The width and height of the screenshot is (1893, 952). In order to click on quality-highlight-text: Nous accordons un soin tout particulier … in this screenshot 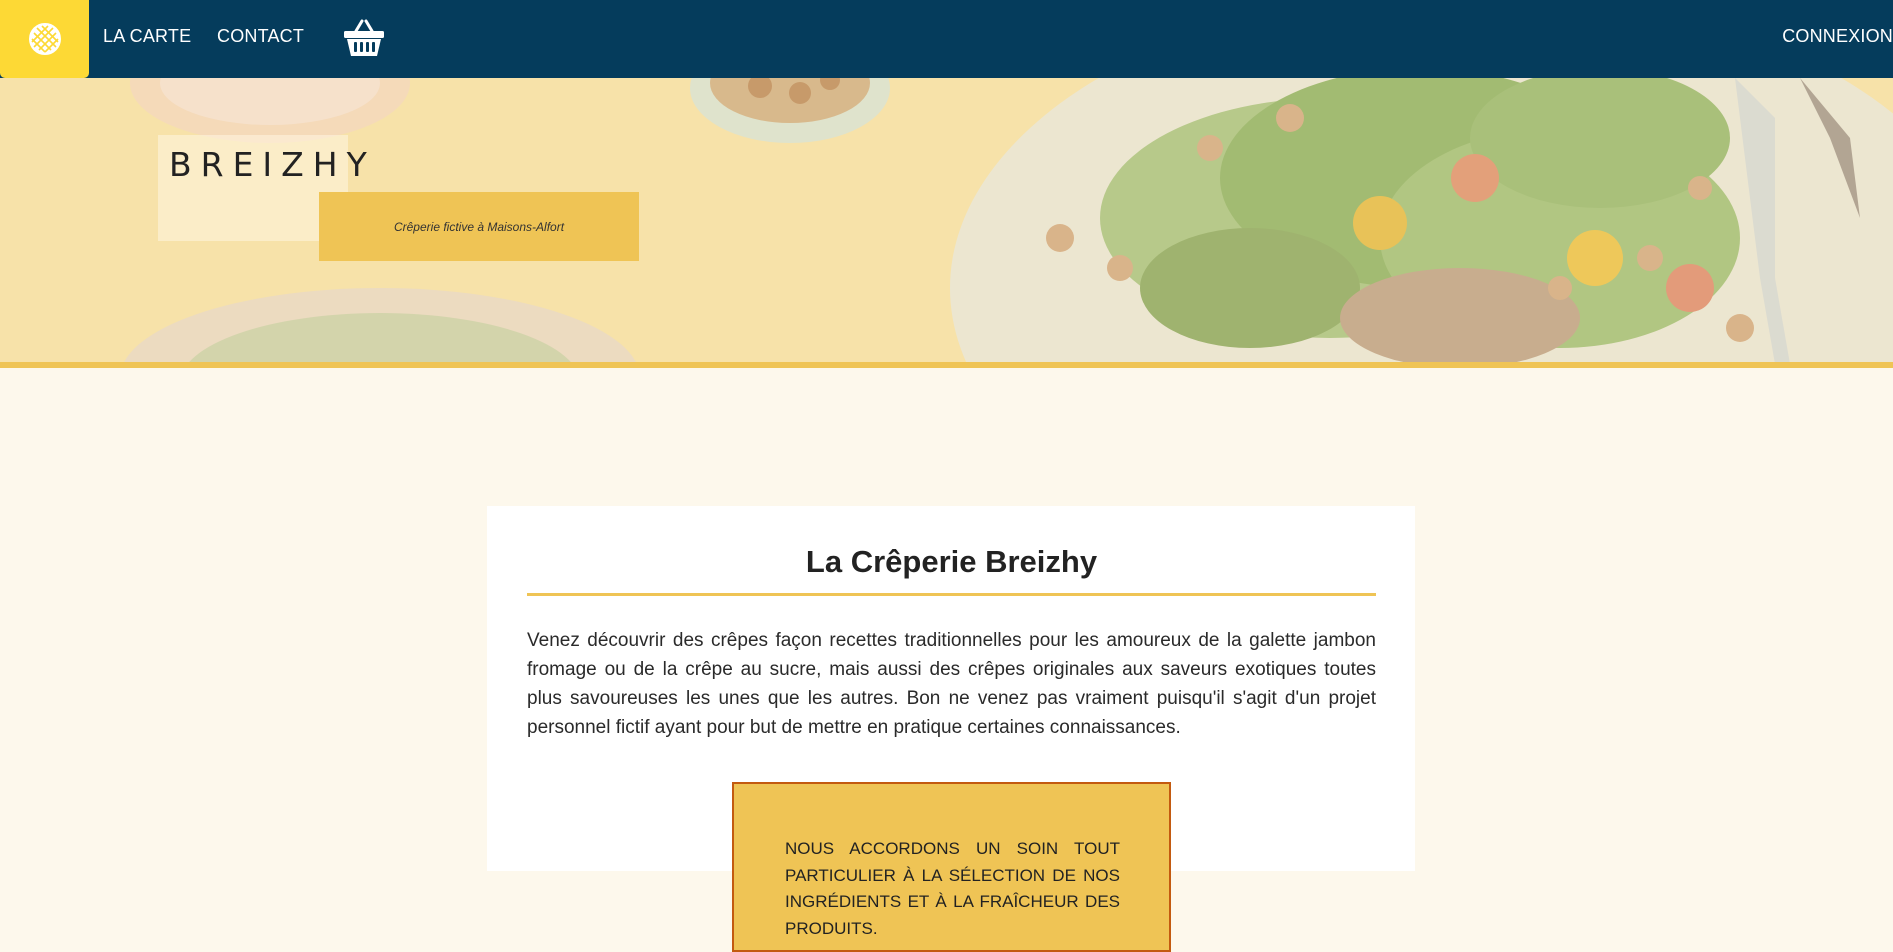, I will do `click(952, 888)`.